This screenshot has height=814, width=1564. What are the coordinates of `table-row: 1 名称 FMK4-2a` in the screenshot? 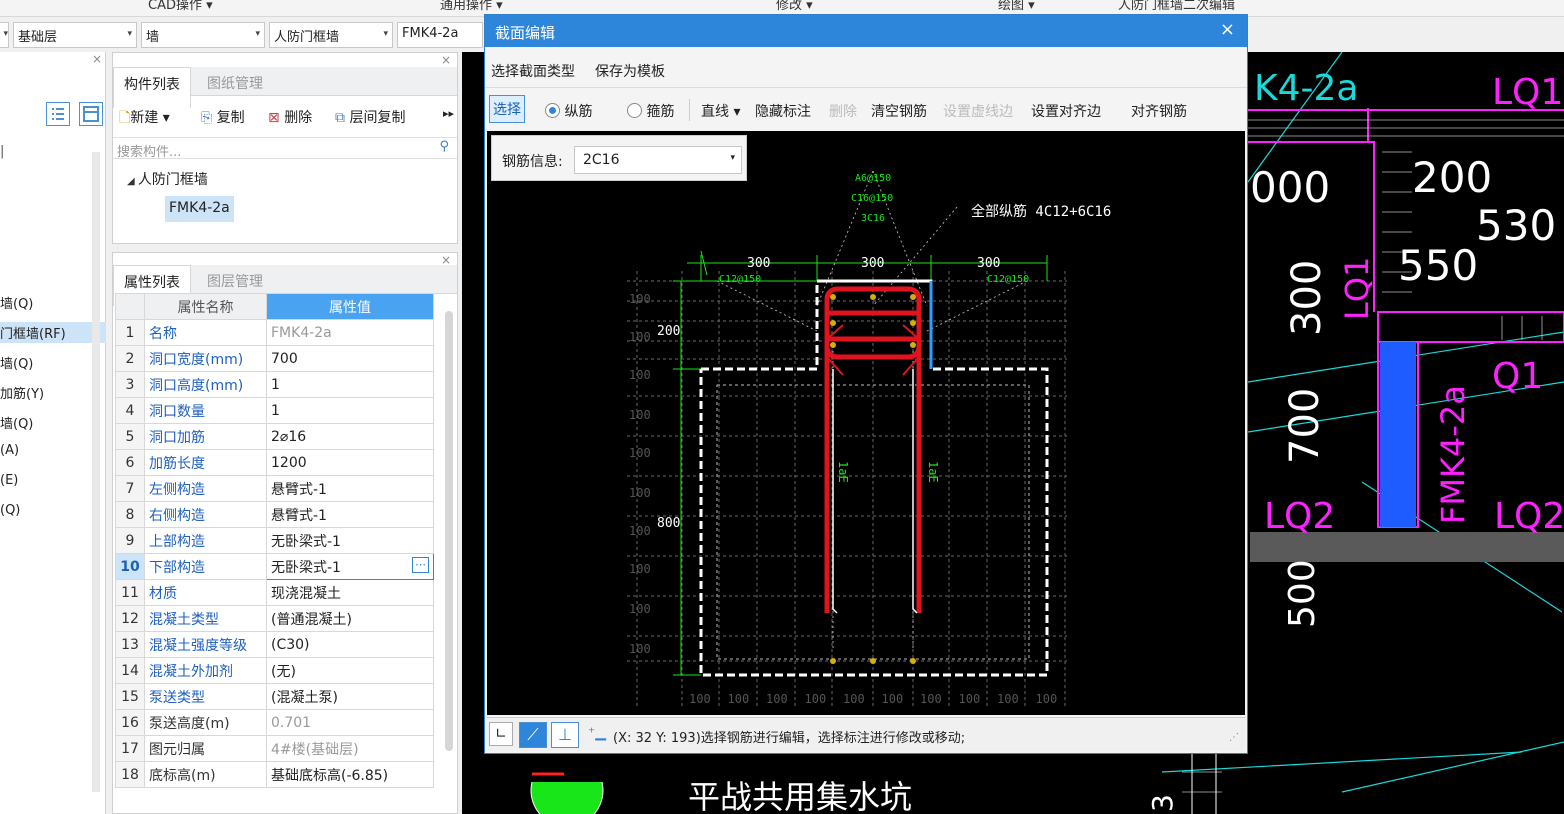 It's located at (274, 332).